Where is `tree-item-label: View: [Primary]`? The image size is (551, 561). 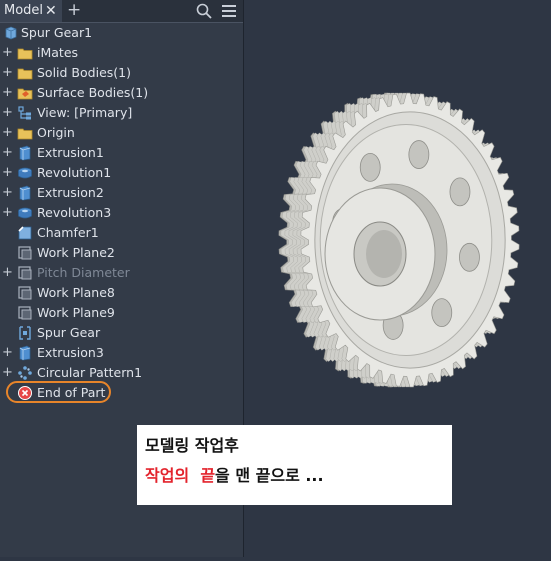 tree-item-label: View: [Primary] is located at coordinates (85, 112).